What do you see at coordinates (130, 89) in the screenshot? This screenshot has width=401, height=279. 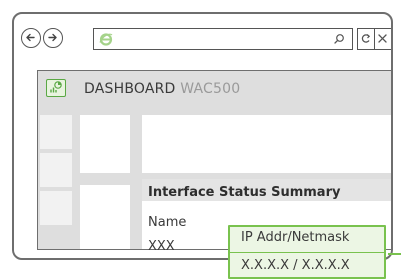 I see `page-title-text: DASHBOARD` at bounding box center [130, 89].